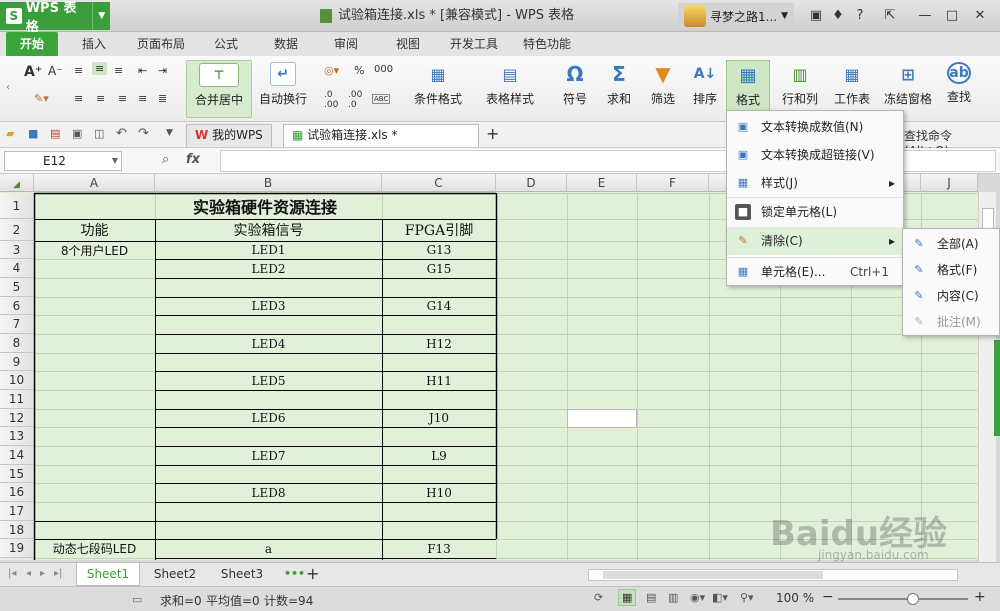  Describe the element at coordinates (55, 18) in the screenshot. I see `app-menu-button: S WPS 表格 ▼` at that location.